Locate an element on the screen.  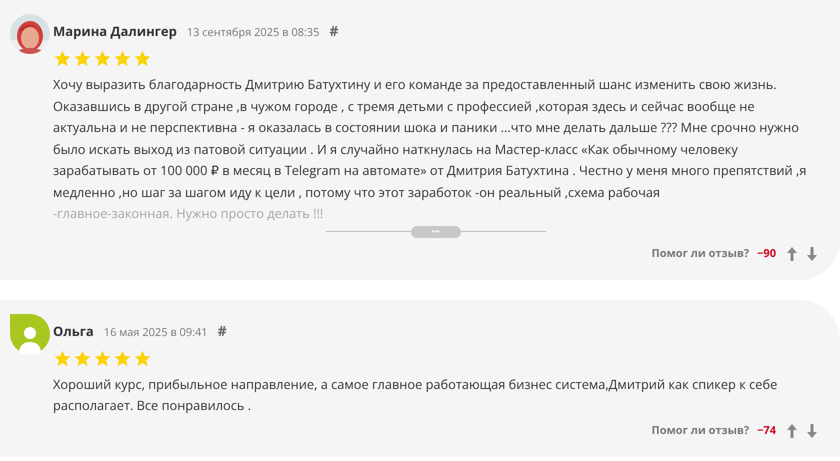
faded-text: -главное-законная. Нужно просто делать !!! is located at coordinates (188, 213).